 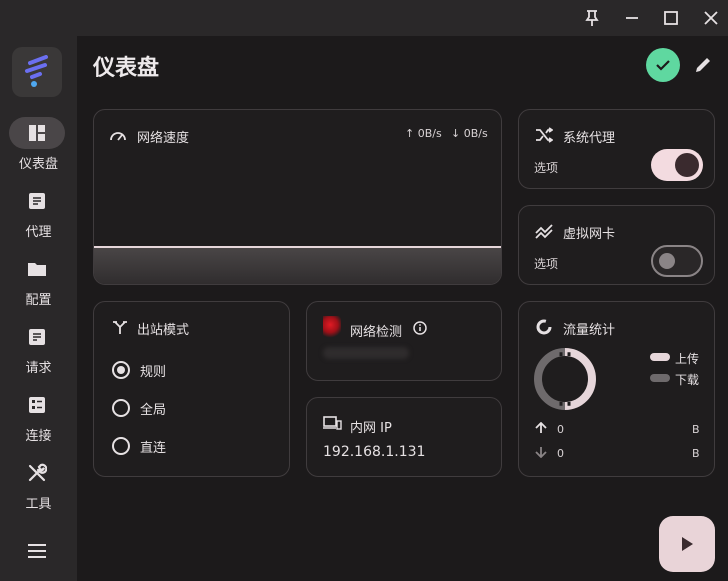 What do you see at coordinates (423, 133) in the screenshot?
I see `upload-speed: ↑ 0B/s` at bounding box center [423, 133].